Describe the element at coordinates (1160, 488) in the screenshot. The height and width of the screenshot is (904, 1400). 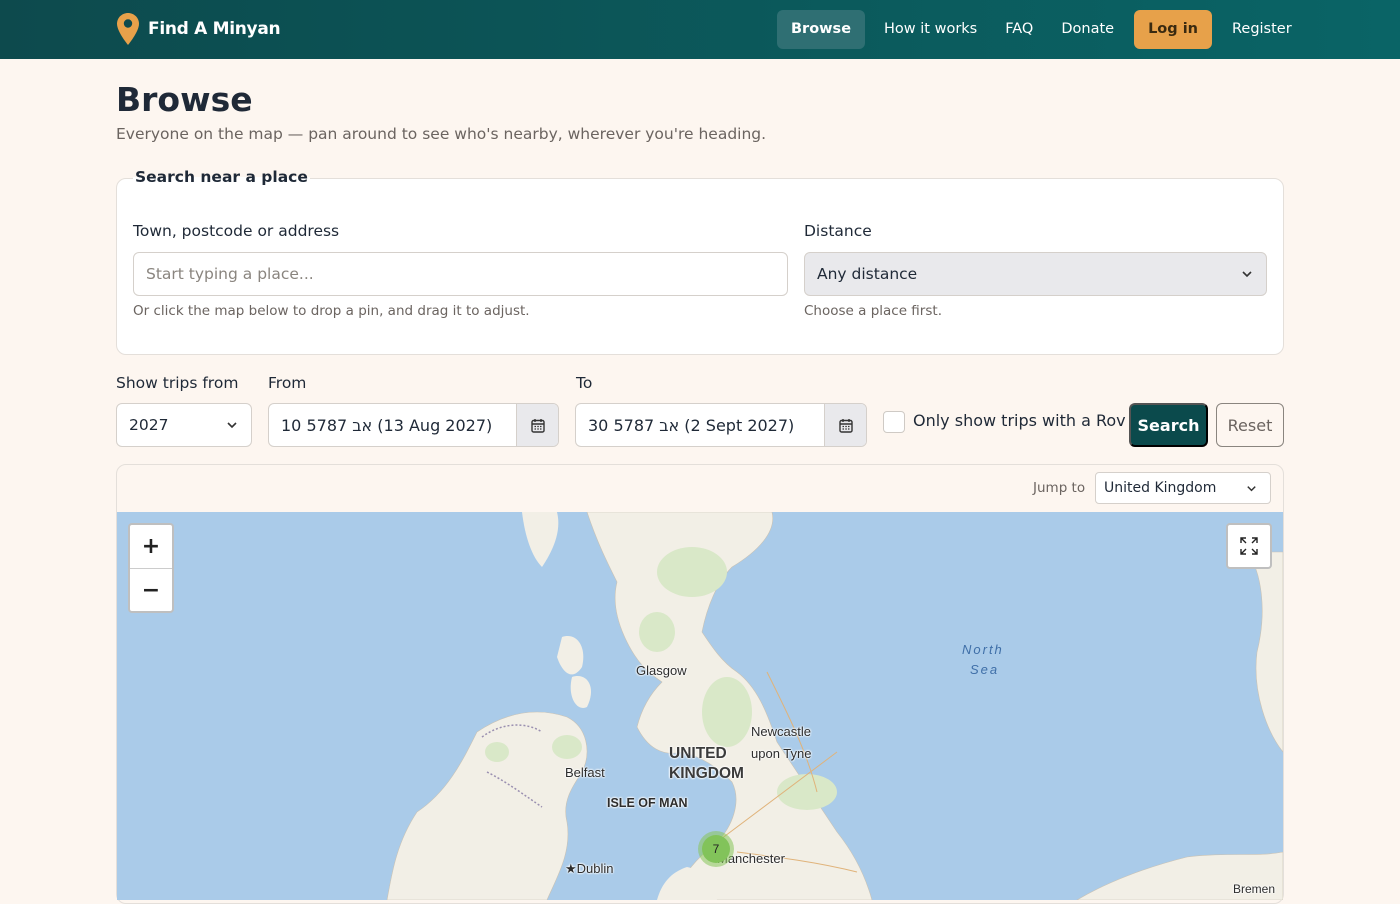
I see `jump-to-value: United Kingdom` at that location.